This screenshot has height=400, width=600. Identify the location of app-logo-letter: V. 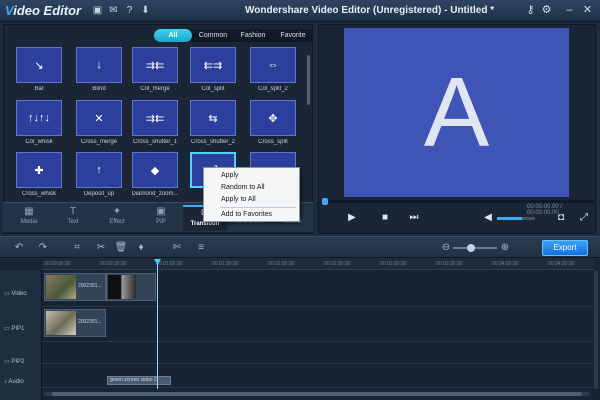
(9, 10).